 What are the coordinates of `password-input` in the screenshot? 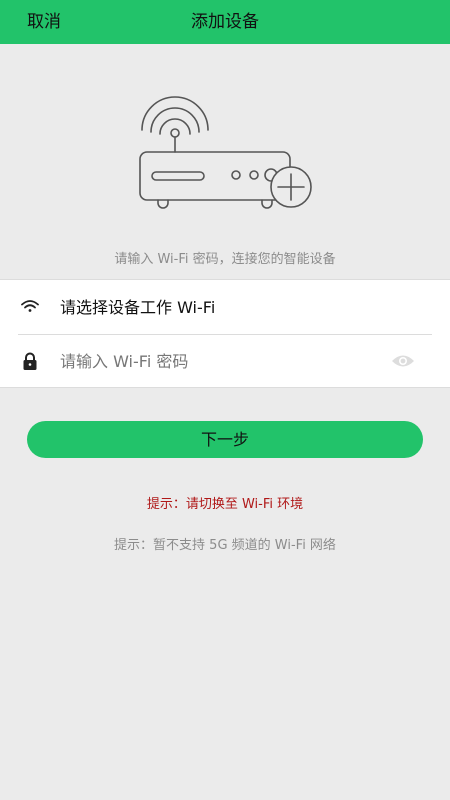 It's located at (220, 361).